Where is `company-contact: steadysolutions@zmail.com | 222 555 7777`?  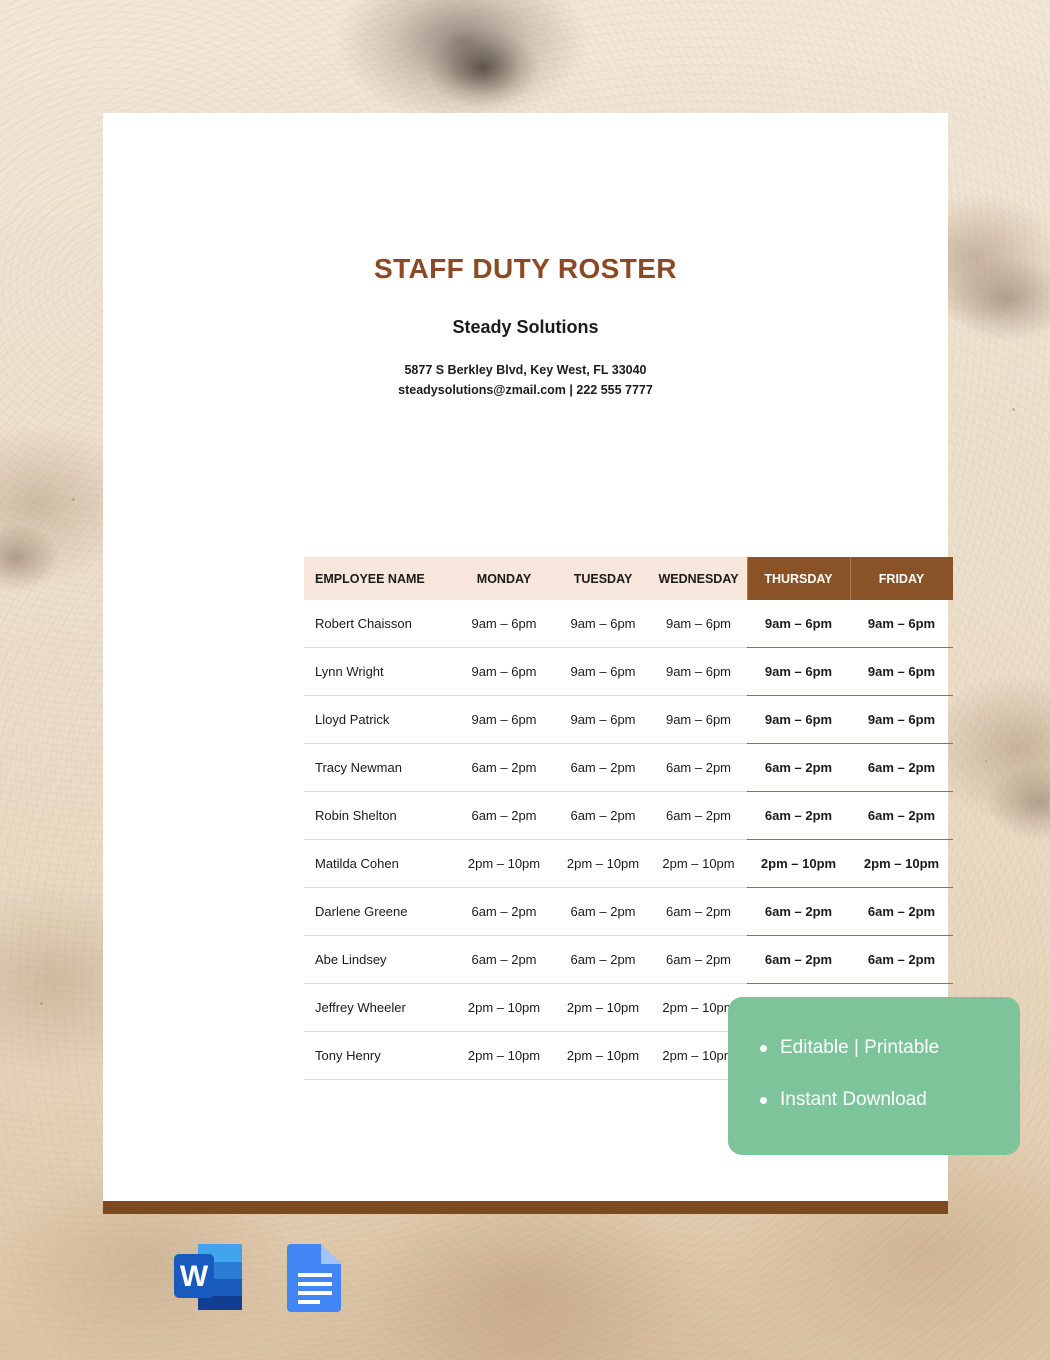 company-contact: steadysolutions@zmail.com | 222 555 7777 is located at coordinates (525, 390).